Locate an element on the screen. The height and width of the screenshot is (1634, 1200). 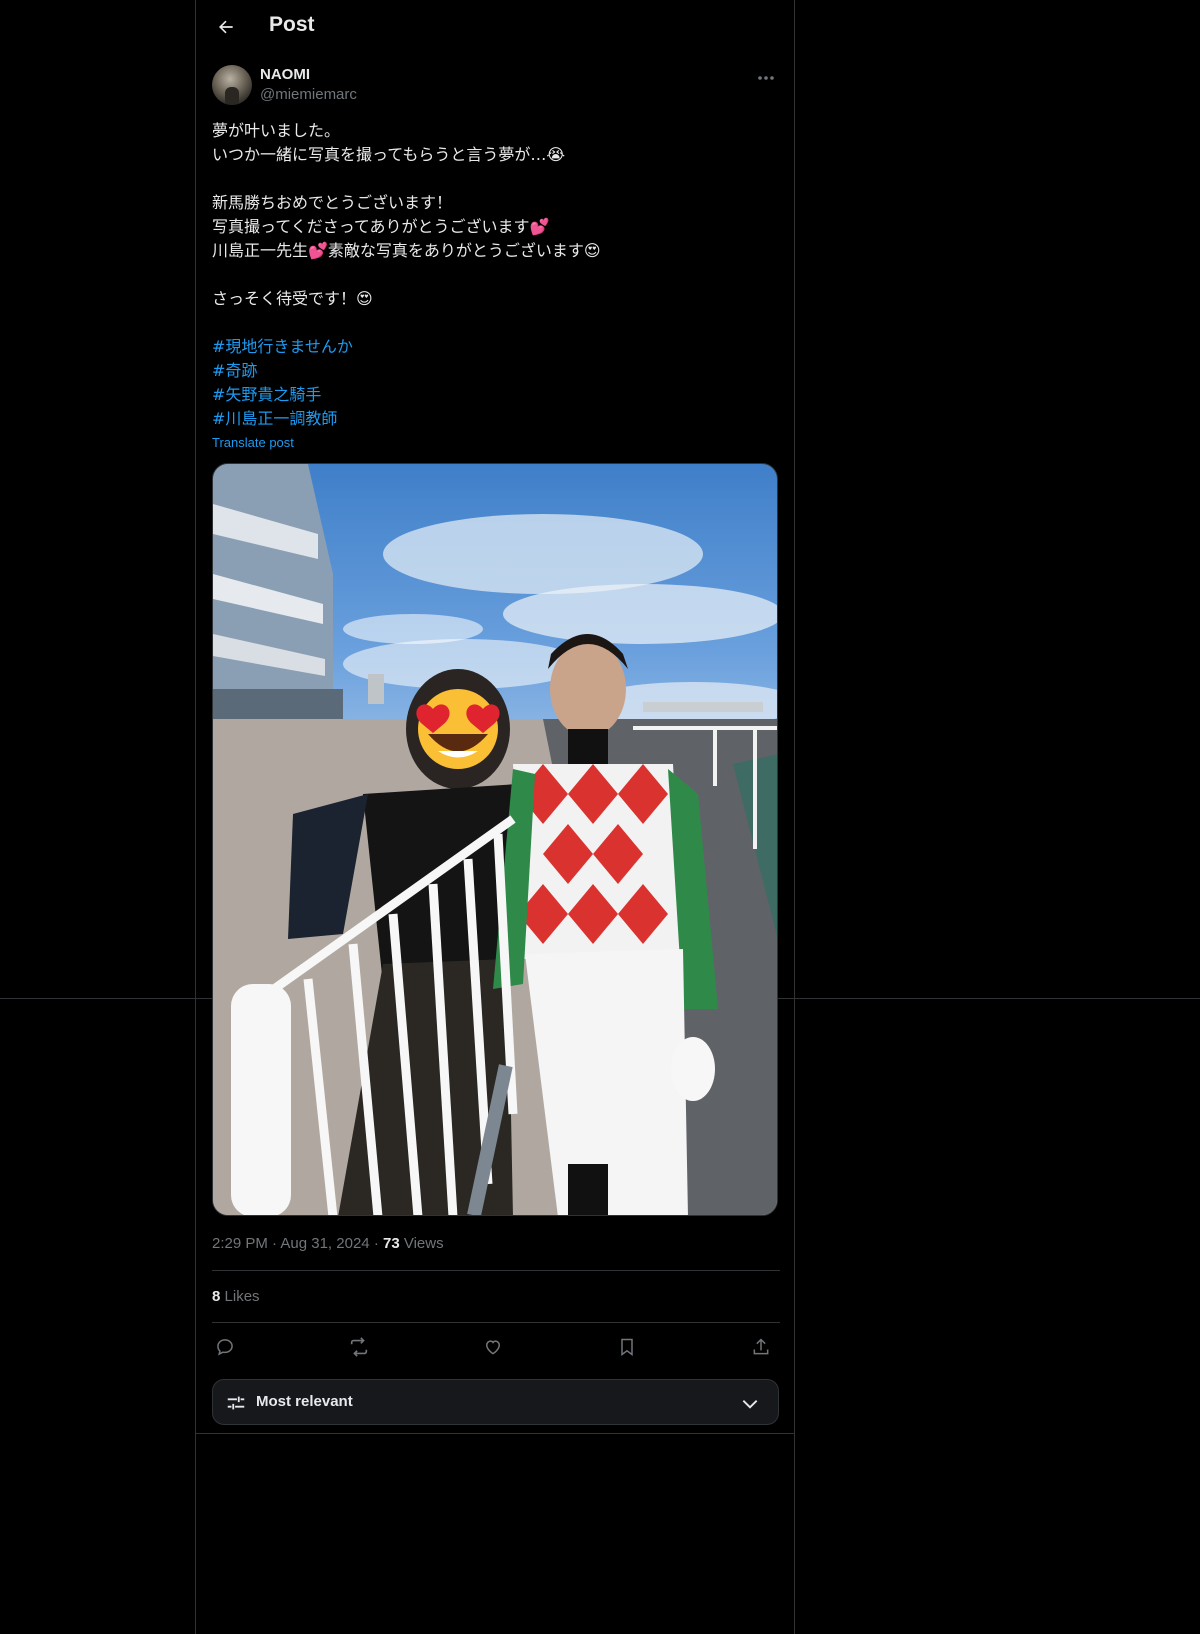
heart-icon is located at coordinates (493, 1347).